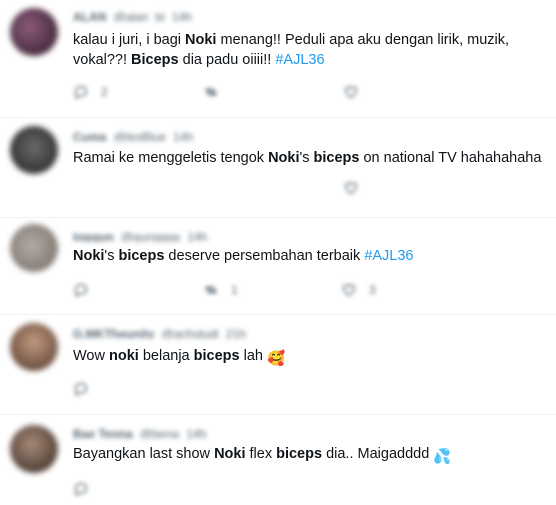 Image resolution: width=556 pixels, height=505 pixels. I want to click on tweet-actions: 1 3, so click(253, 290).